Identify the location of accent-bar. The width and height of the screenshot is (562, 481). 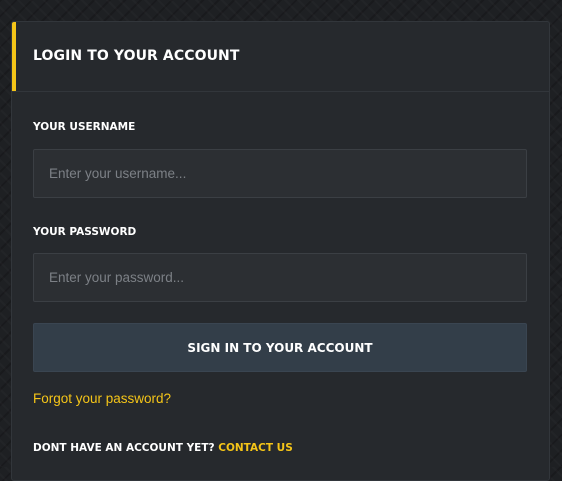
(14, 56).